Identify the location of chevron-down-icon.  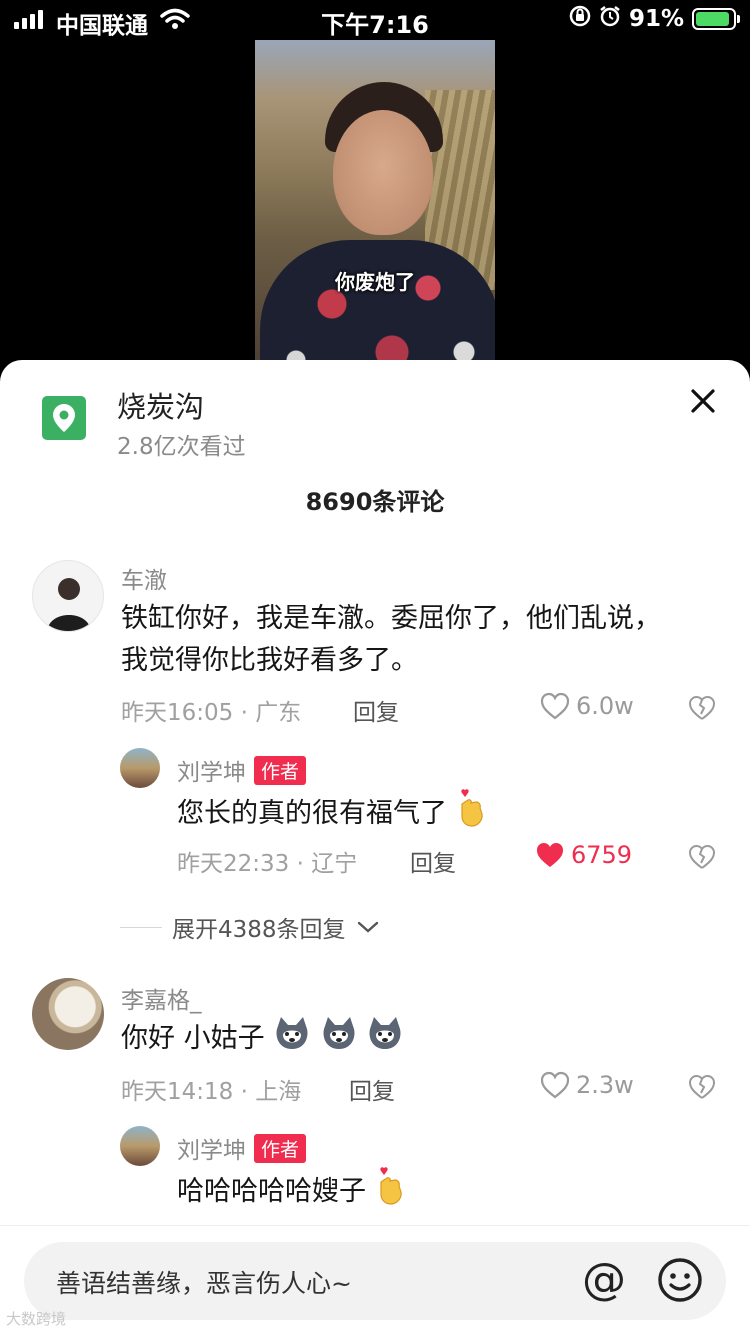
(367, 927).